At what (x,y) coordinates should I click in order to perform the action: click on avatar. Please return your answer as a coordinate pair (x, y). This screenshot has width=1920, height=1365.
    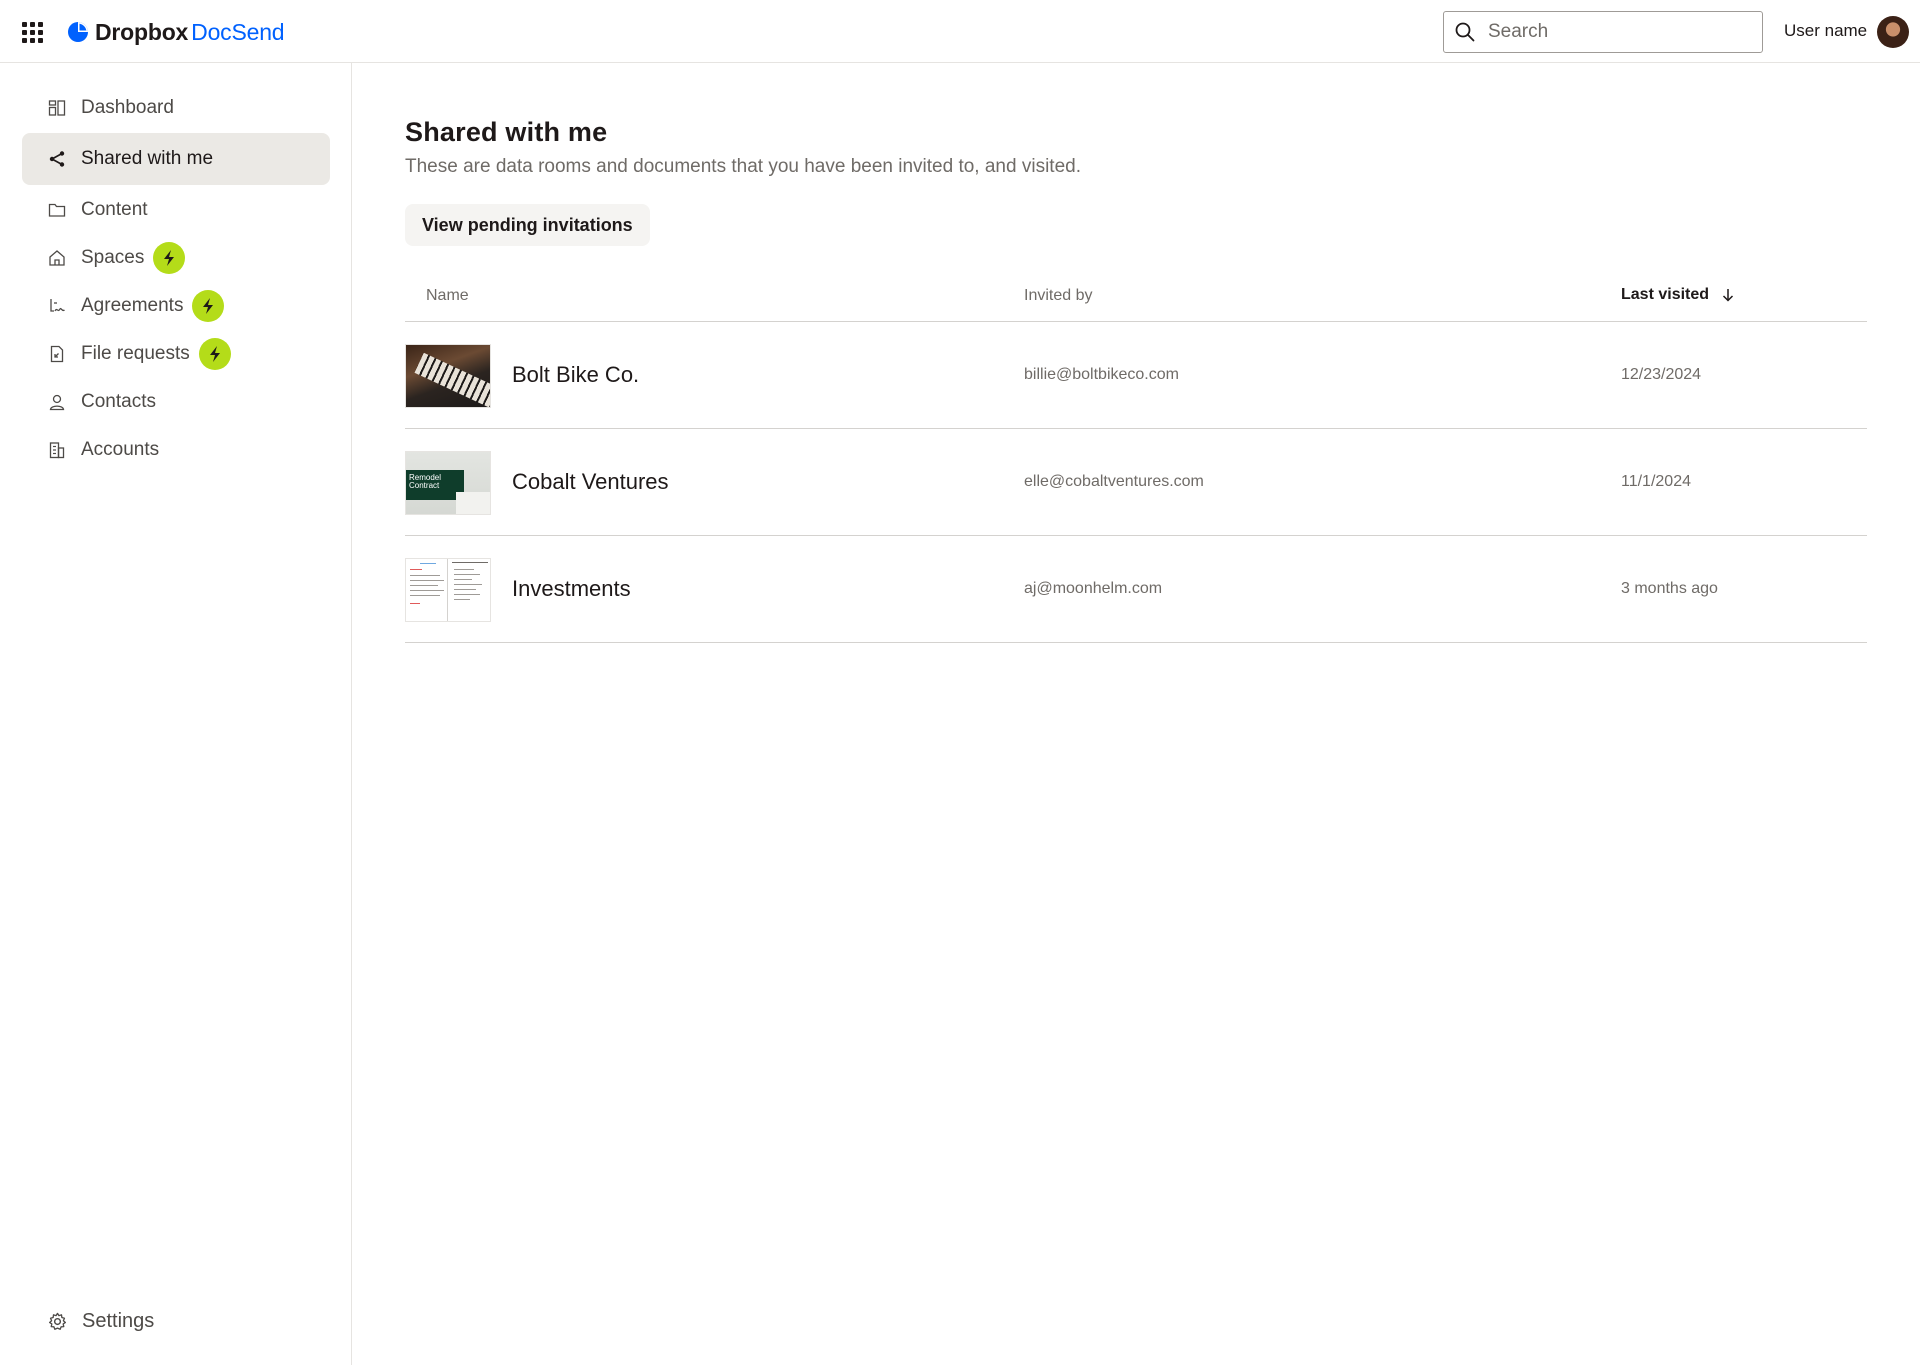
    Looking at the image, I should click on (1893, 32).